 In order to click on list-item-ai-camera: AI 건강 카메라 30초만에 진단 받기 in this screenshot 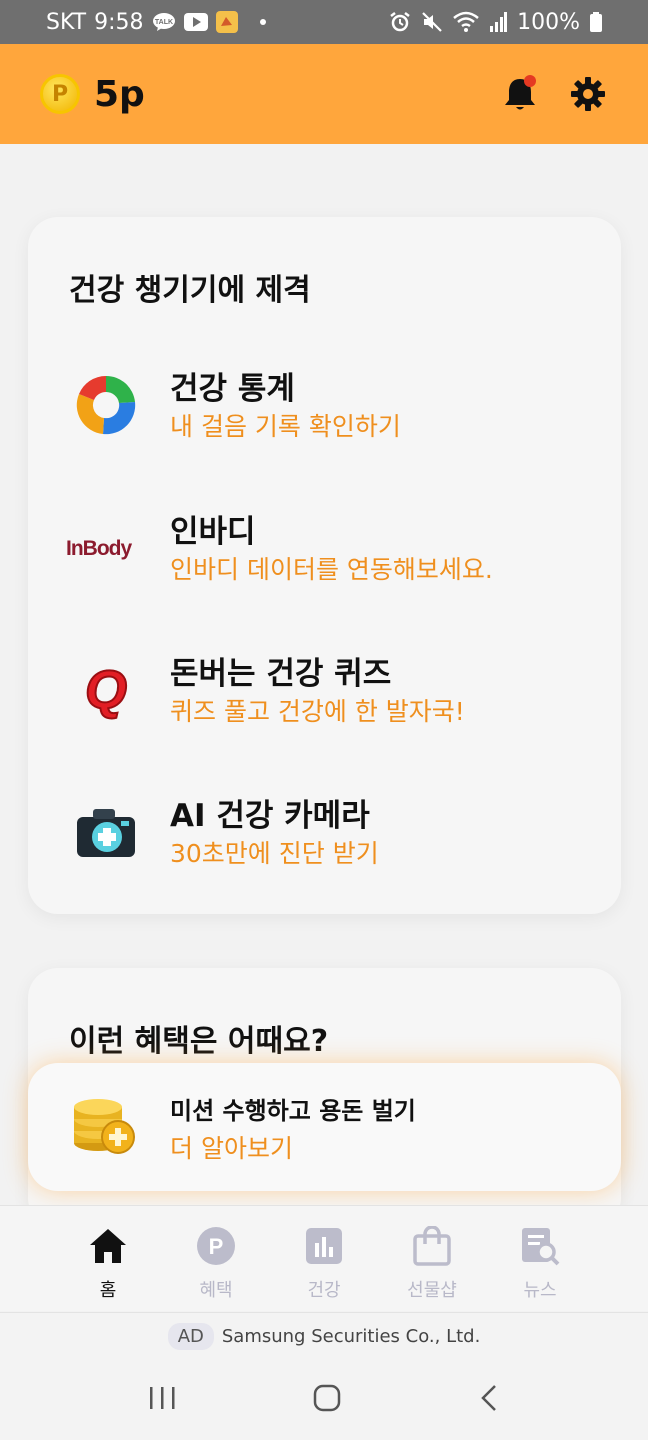, I will do `click(324, 832)`.